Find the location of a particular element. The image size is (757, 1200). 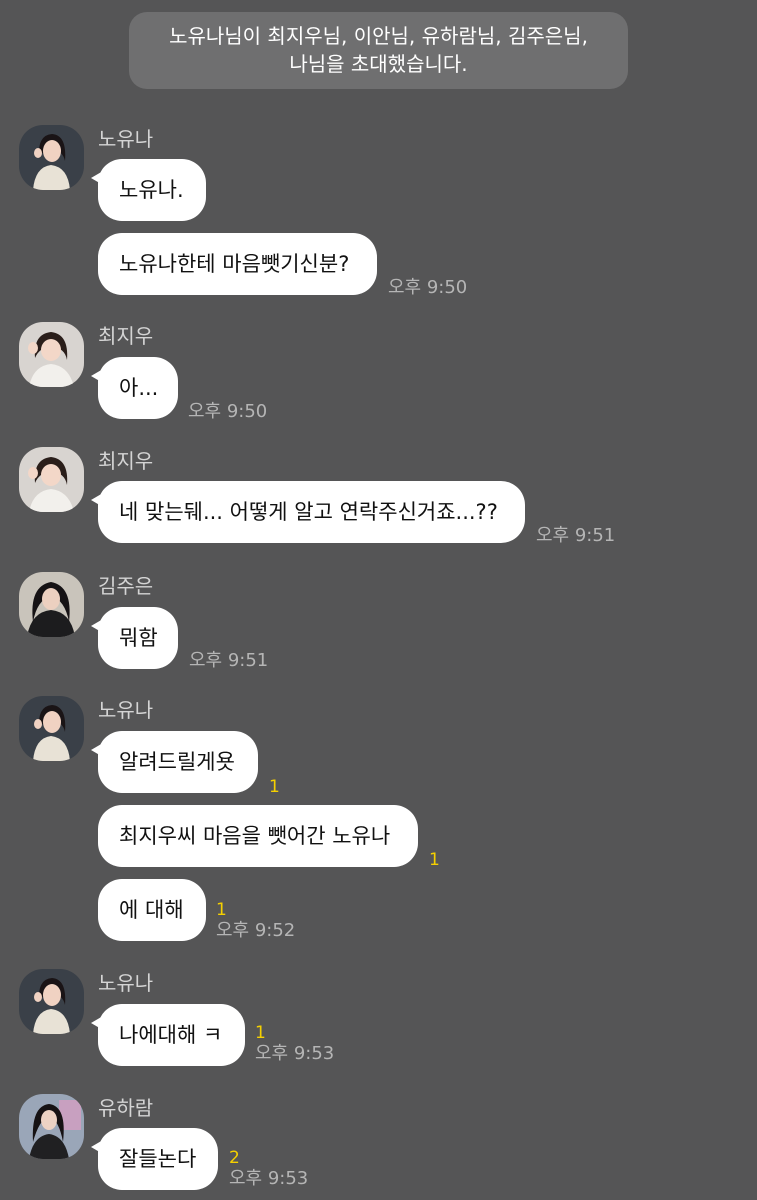

message-bubble: 최지우씨 마음을 뺏어간 노유나 is located at coordinates (258, 836).